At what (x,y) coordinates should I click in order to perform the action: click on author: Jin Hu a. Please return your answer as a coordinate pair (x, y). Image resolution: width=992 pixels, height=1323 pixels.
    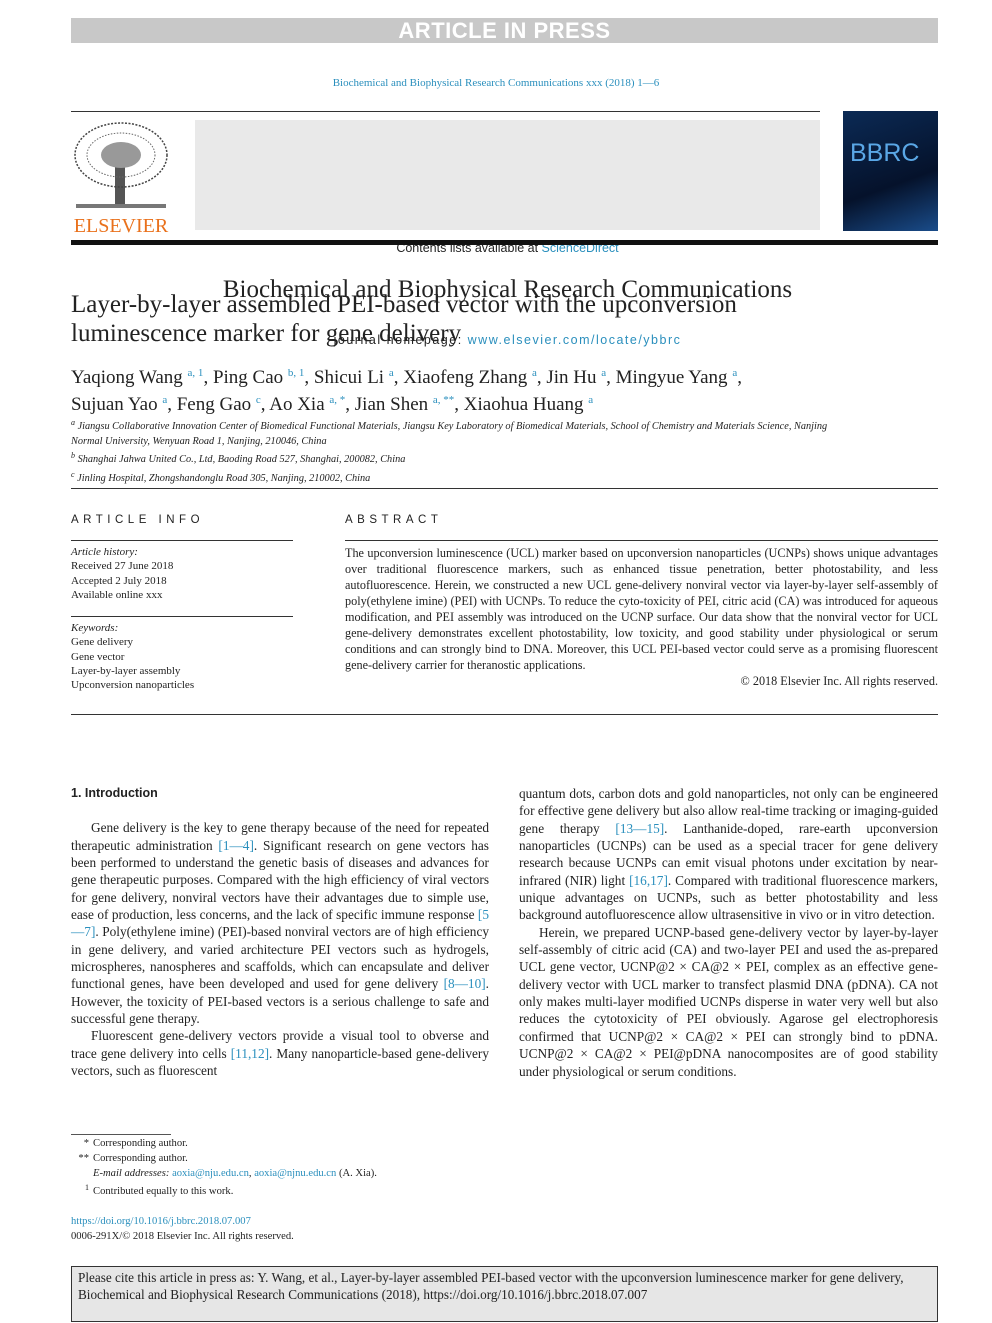
    Looking at the image, I should click on (576, 377).